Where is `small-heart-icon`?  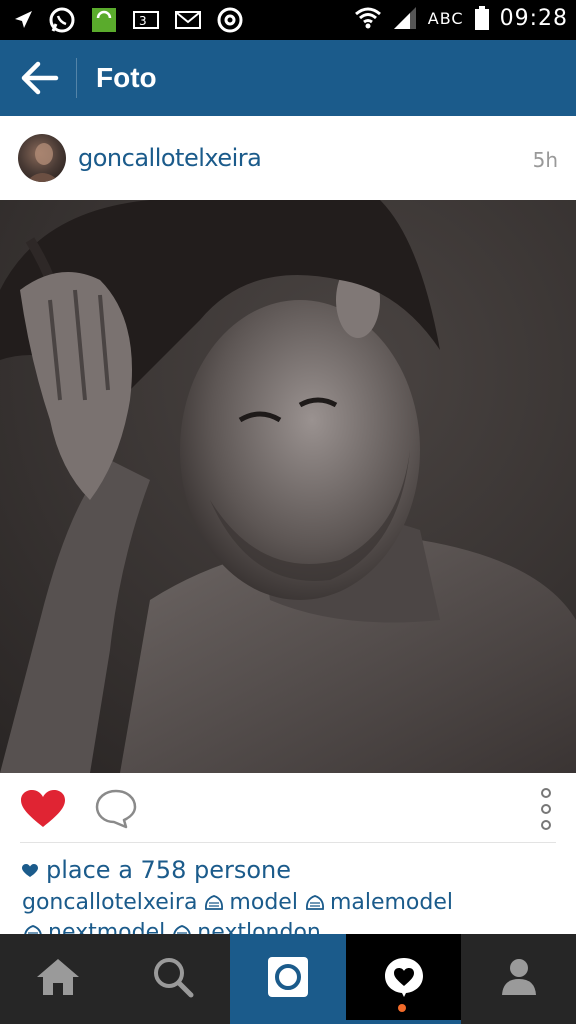 small-heart-icon is located at coordinates (30, 870).